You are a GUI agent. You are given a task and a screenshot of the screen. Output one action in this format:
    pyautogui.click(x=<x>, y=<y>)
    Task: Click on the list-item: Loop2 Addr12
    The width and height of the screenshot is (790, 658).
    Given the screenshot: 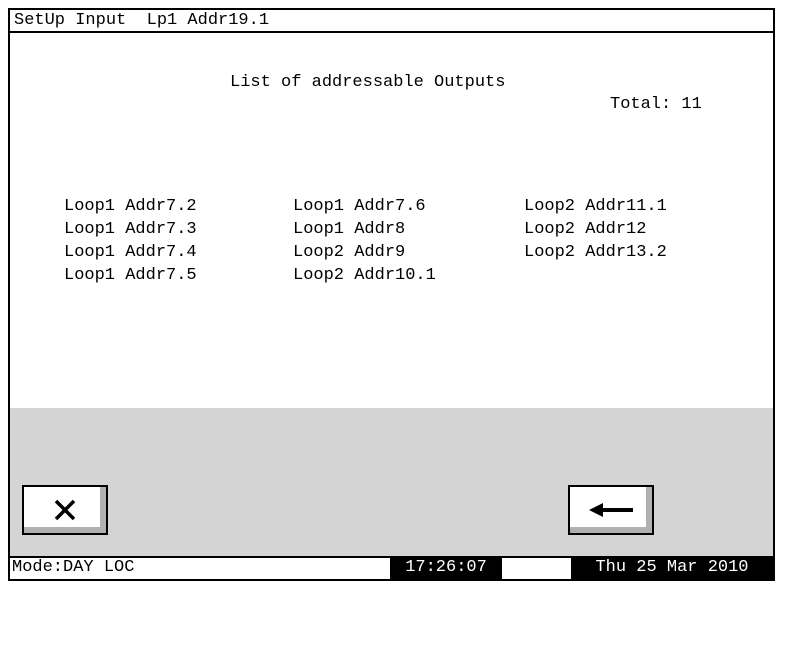 What is the action you would take?
    pyautogui.click(x=595, y=229)
    